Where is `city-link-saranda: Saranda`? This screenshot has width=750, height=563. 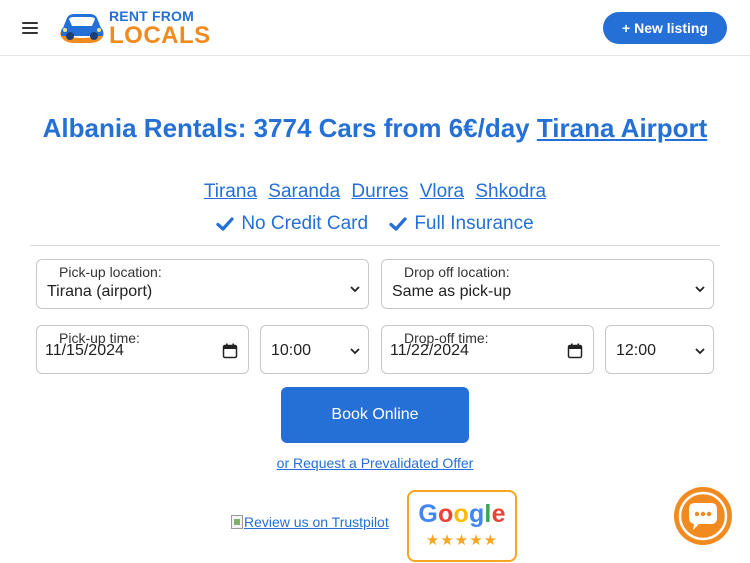 city-link-saranda: Saranda is located at coordinates (304, 191).